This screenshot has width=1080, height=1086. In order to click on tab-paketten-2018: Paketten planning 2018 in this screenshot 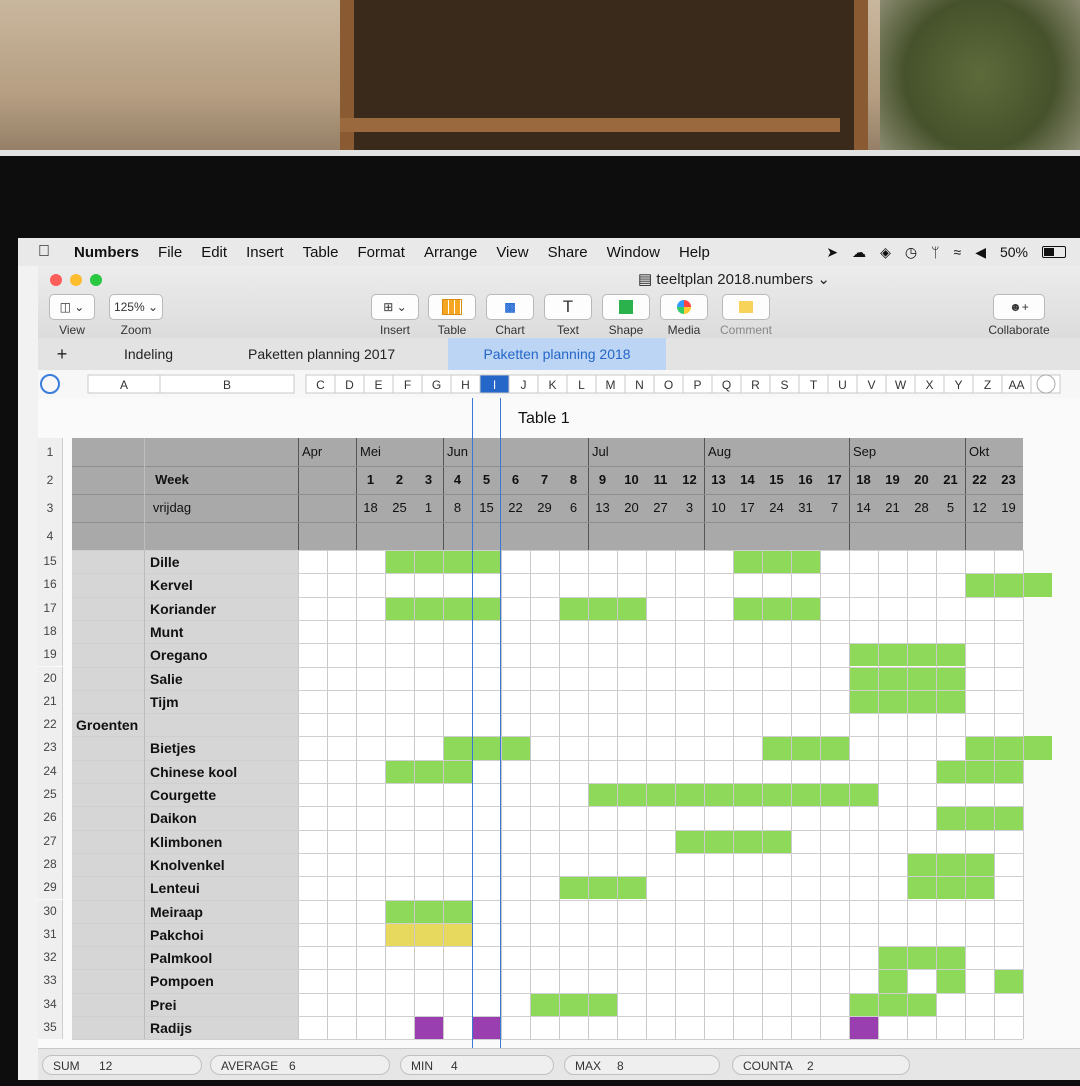, I will do `click(557, 354)`.